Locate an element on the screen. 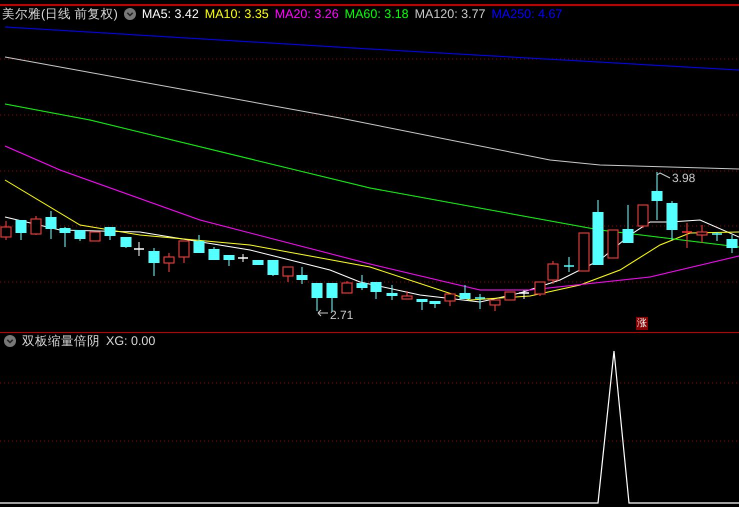  rise-badge: 涨 is located at coordinates (642, 323).